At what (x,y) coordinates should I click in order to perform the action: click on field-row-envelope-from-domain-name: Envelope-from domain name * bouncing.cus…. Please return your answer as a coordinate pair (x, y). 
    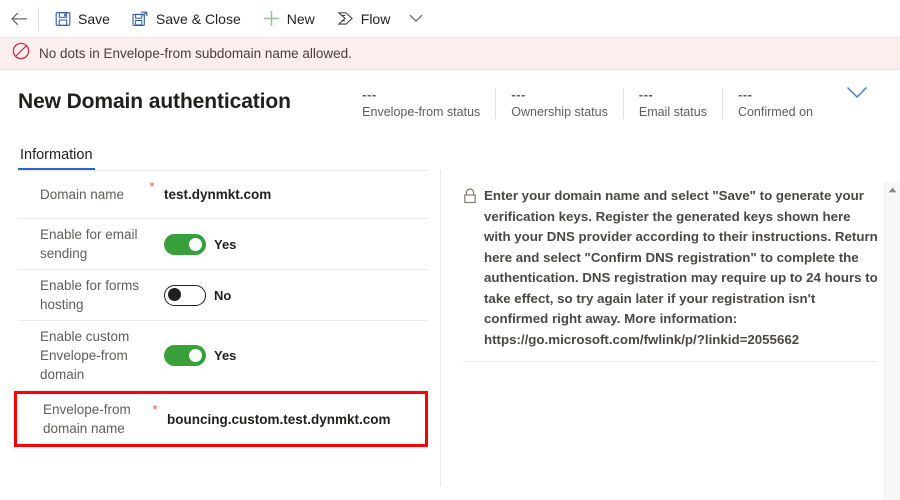
    Looking at the image, I should click on (221, 419).